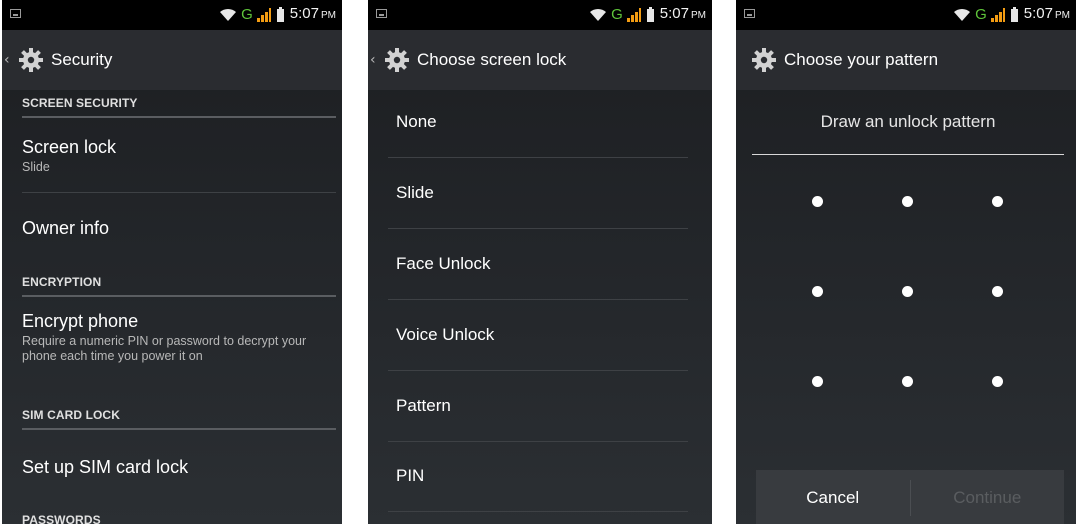 Image resolution: width=1076 pixels, height=524 pixels. What do you see at coordinates (538, 335) in the screenshot?
I see `lock-option-voice-unlock: Voice Unlock` at bounding box center [538, 335].